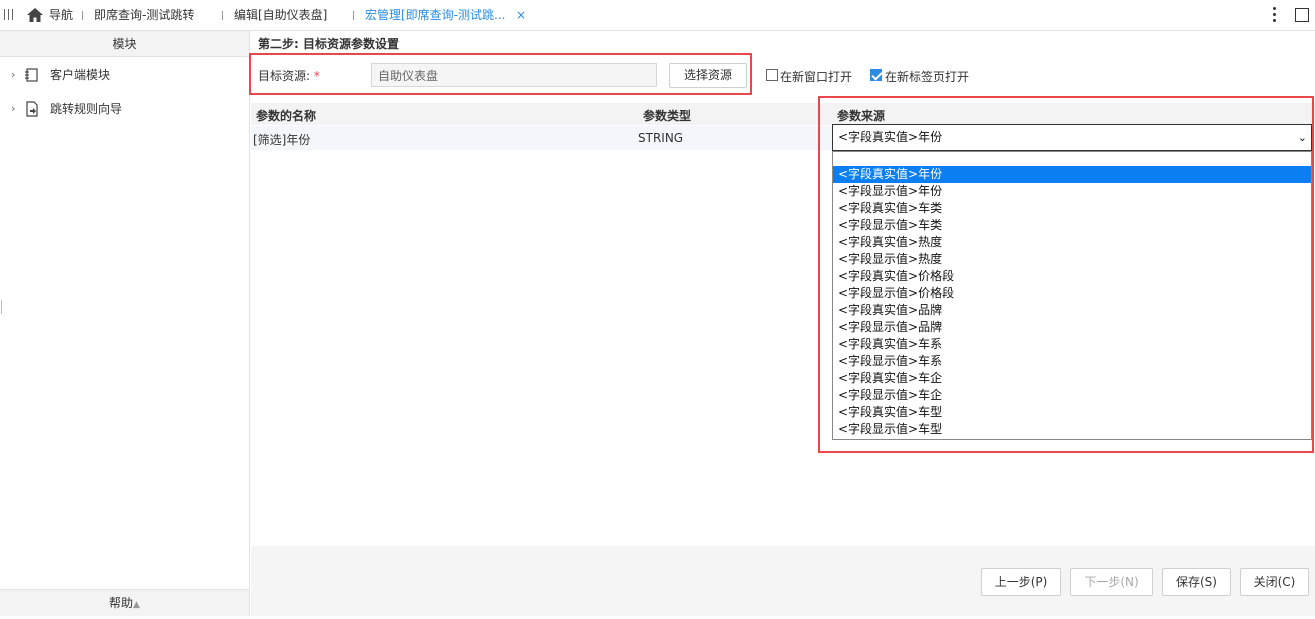 This screenshot has width=1315, height=619. Describe the element at coordinates (1072, 327) in the screenshot. I see `dropdown-option: <字段显示值>品牌` at that location.